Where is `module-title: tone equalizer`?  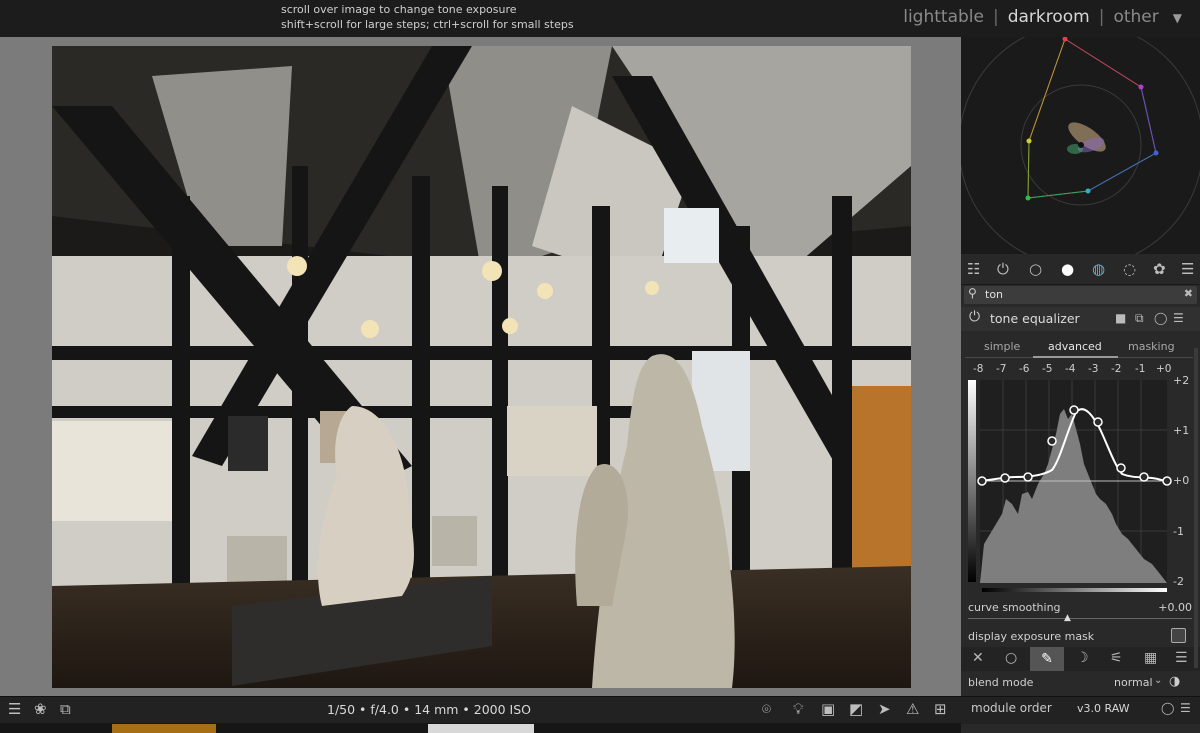 module-title: tone equalizer is located at coordinates (1035, 318).